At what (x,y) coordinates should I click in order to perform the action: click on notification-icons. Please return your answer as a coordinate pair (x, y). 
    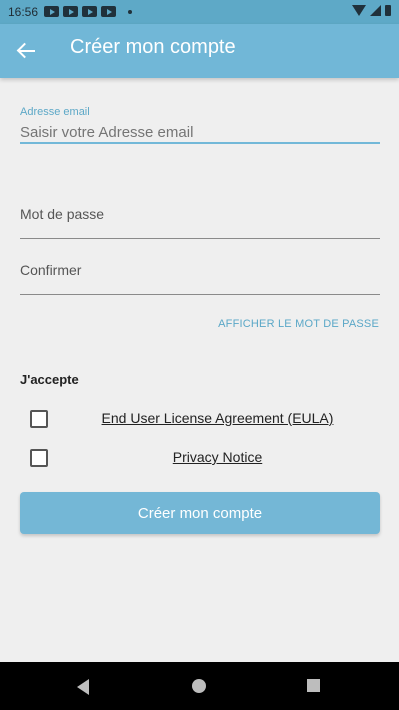
    Looking at the image, I should click on (88, 11).